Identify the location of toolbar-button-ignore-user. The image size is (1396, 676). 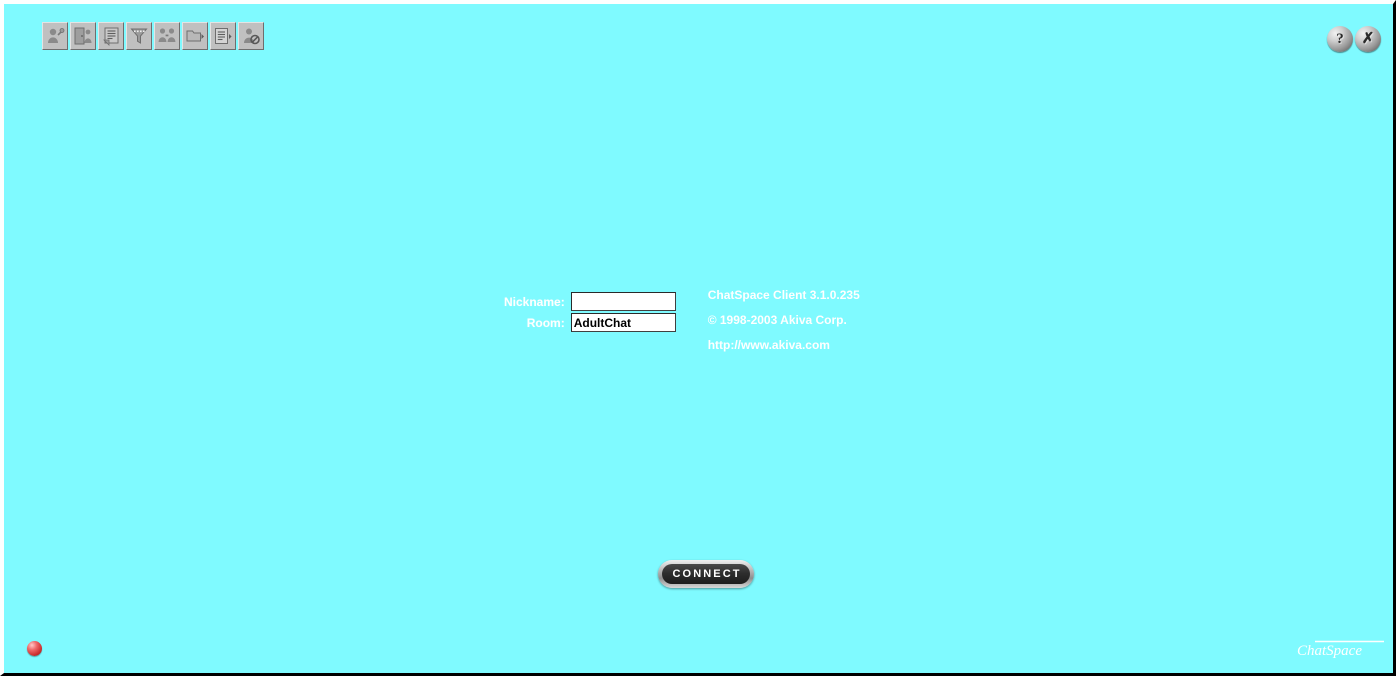
(251, 36).